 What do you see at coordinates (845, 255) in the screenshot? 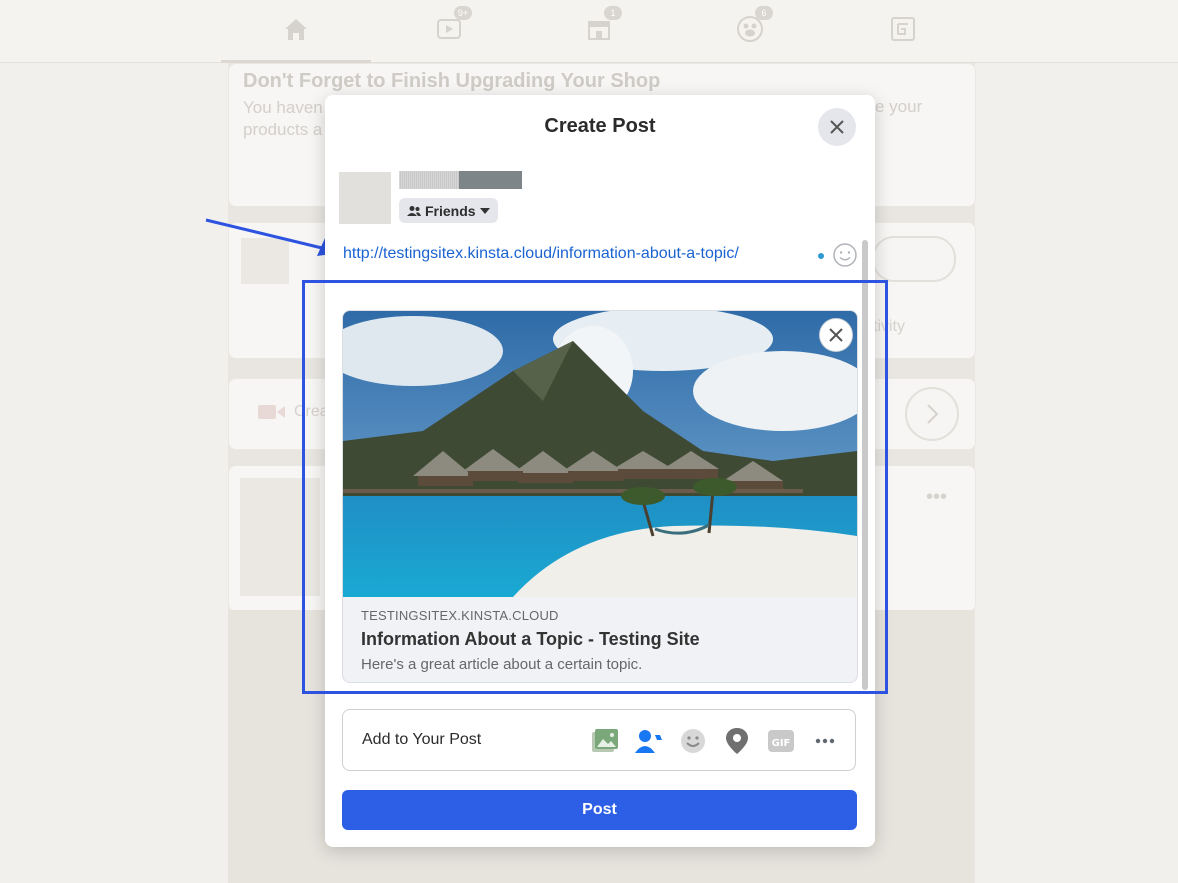
I see `smiley-icon` at bounding box center [845, 255].